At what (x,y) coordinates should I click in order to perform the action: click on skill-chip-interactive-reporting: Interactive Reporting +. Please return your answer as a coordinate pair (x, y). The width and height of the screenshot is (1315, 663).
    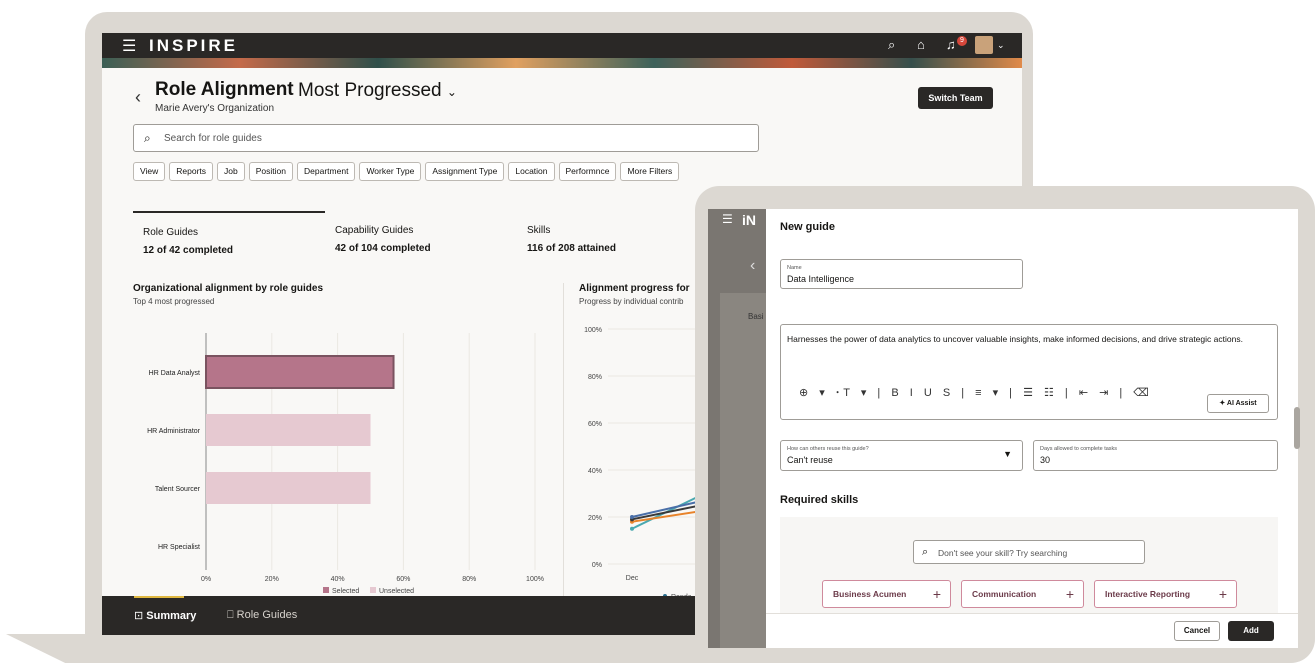
    Looking at the image, I should click on (1165, 594).